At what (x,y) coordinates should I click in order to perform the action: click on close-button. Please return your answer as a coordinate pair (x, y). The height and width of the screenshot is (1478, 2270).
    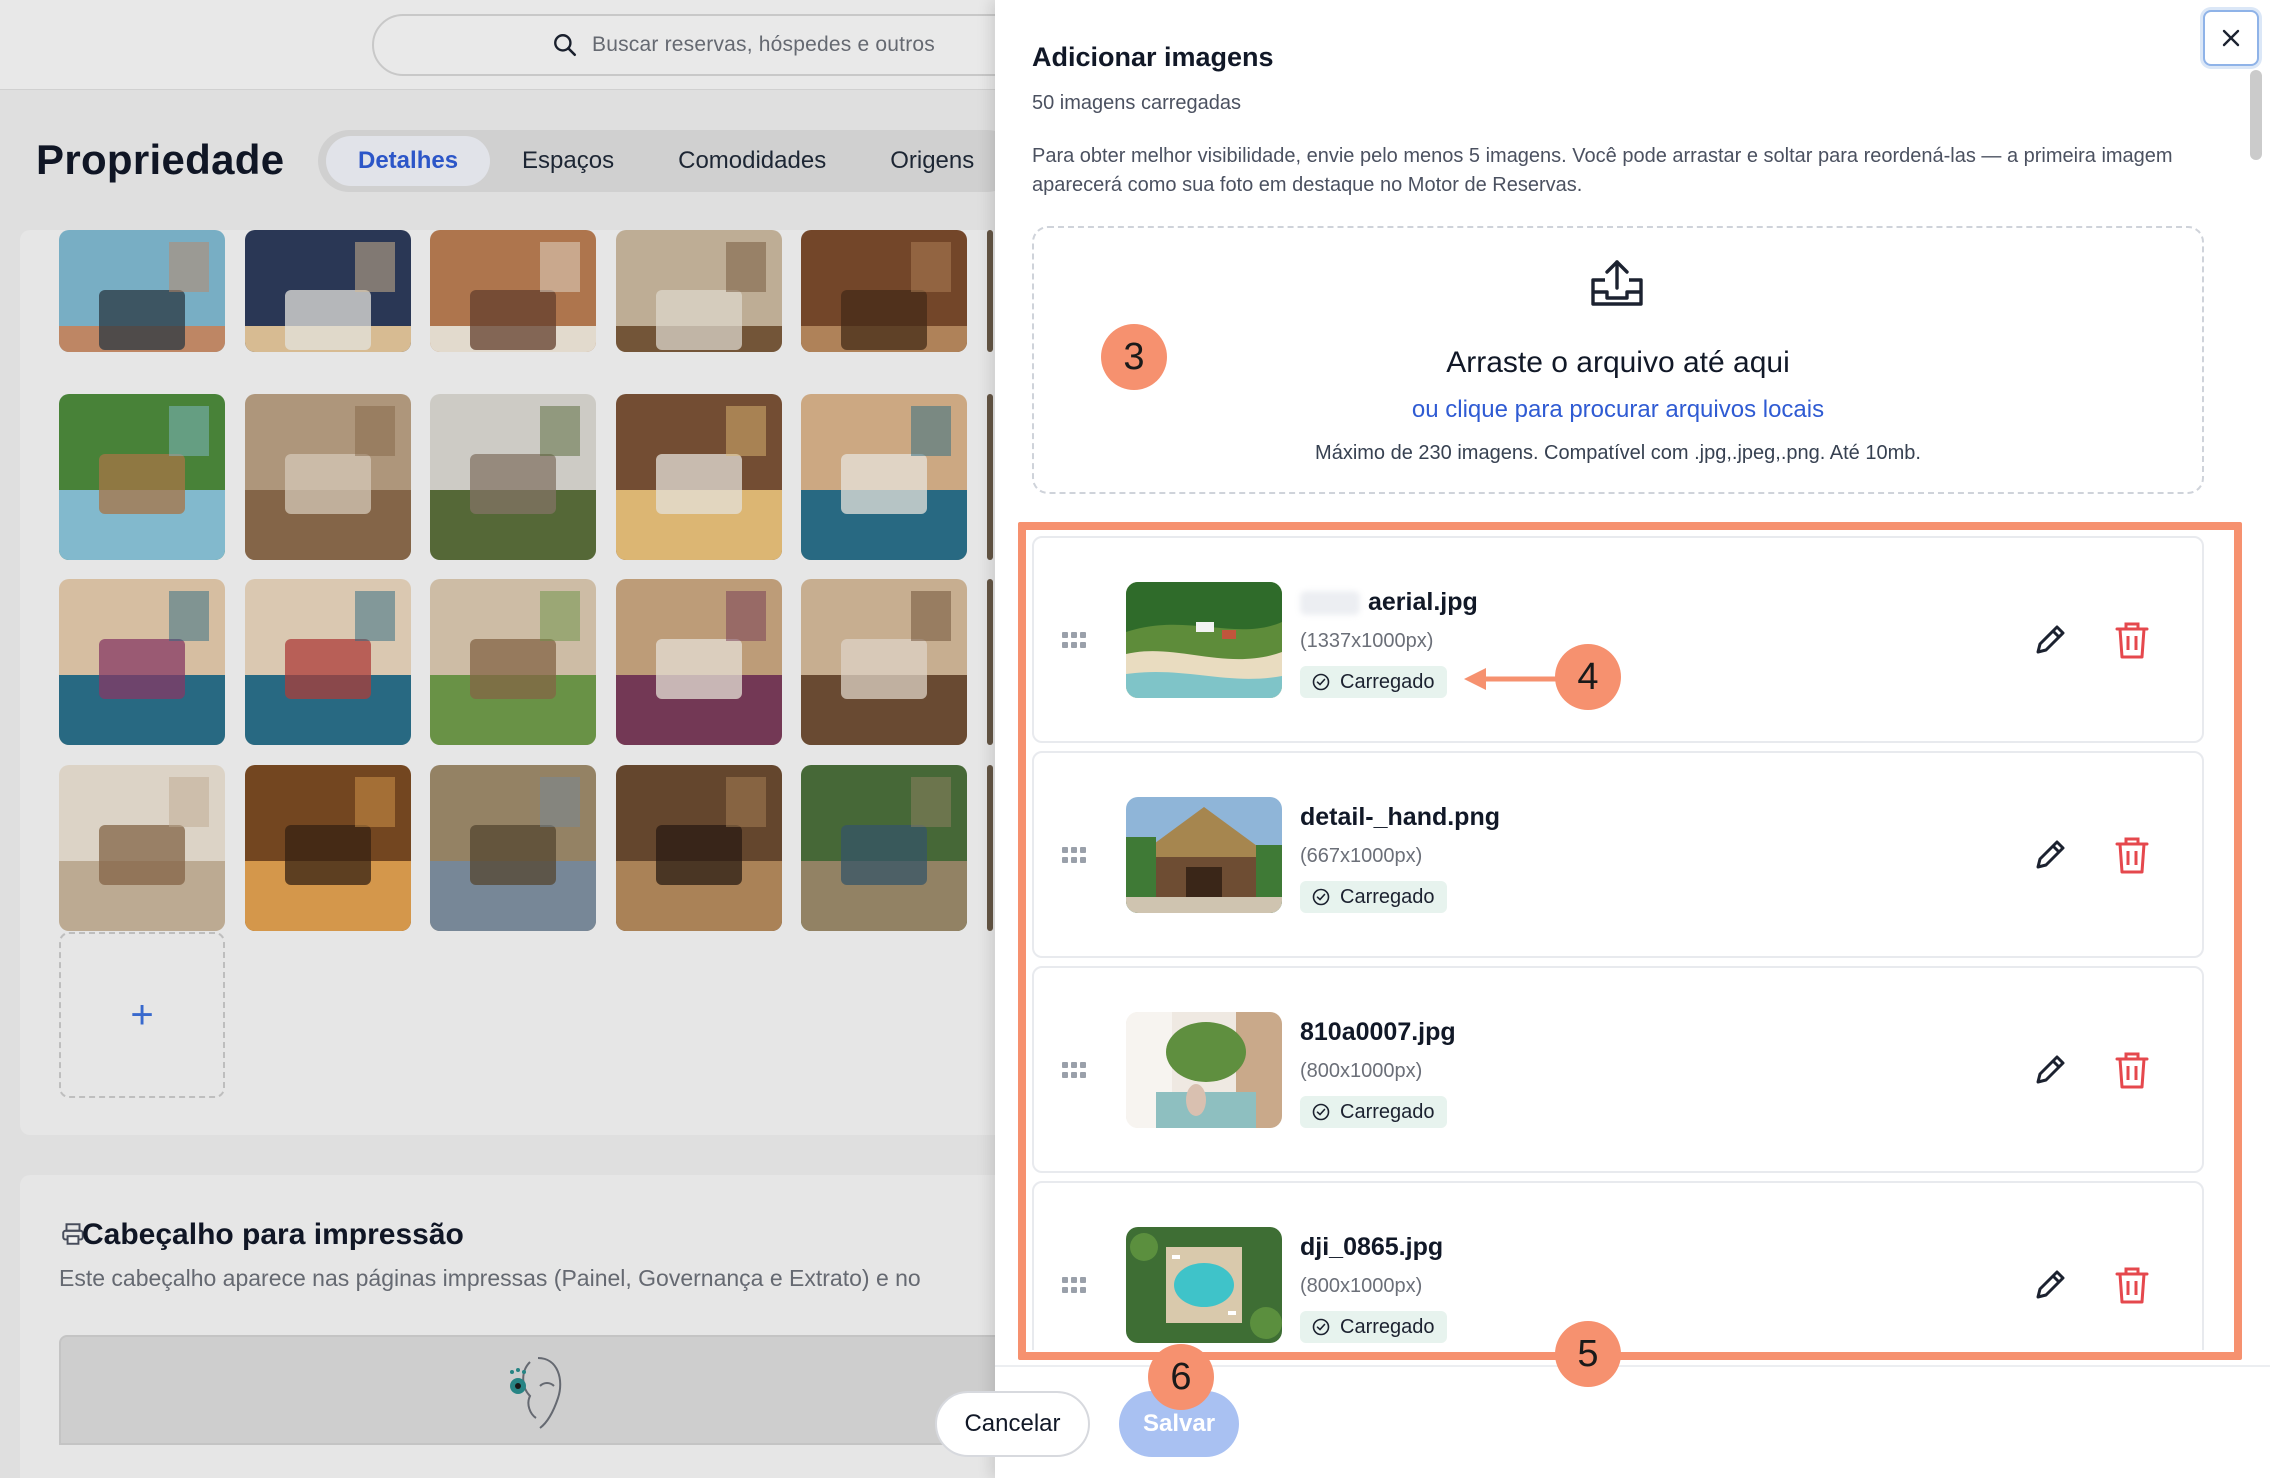
    Looking at the image, I should click on (2231, 38).